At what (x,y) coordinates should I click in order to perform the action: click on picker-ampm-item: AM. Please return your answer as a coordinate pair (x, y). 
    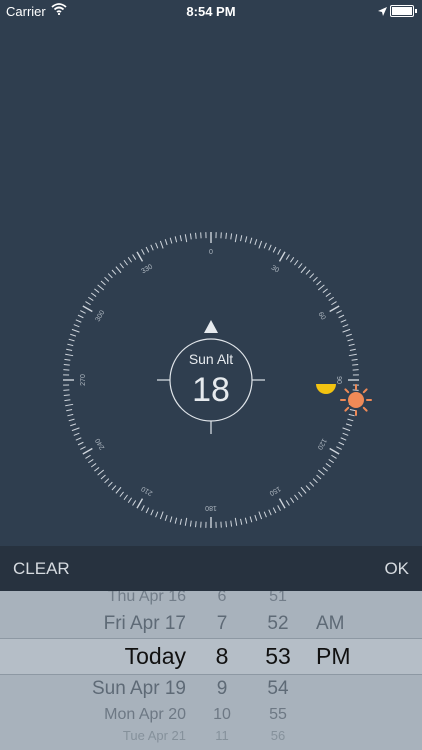
    Looking at the image, I should click on (330, 624).